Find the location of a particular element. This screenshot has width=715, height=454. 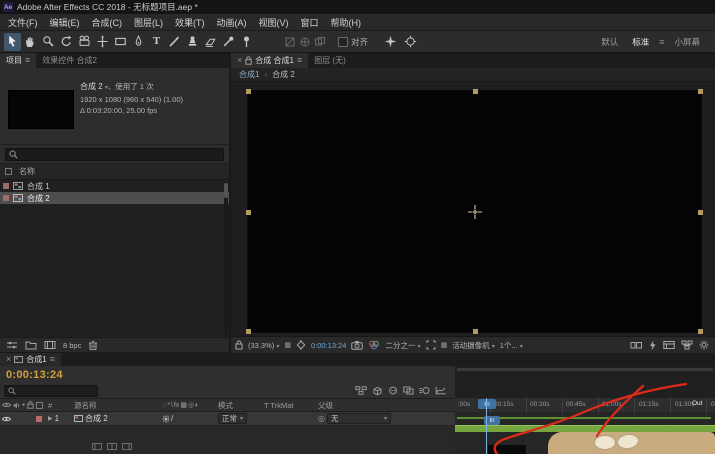

scrollbar-thumb is located at coordinates (226, 190).